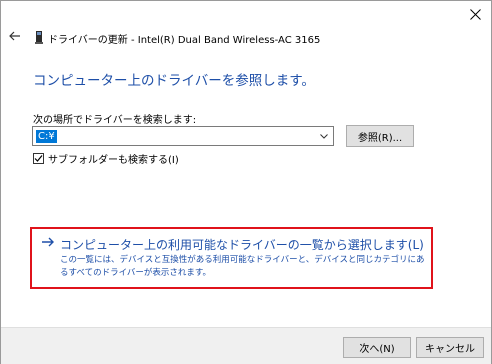 Image resolution: width=492 pixels, height=364 pixels. Describe the element at coordinates (246, 345) in the screenshot. I see `dialog-footer: 次へ(N) キャンセル` at that location.